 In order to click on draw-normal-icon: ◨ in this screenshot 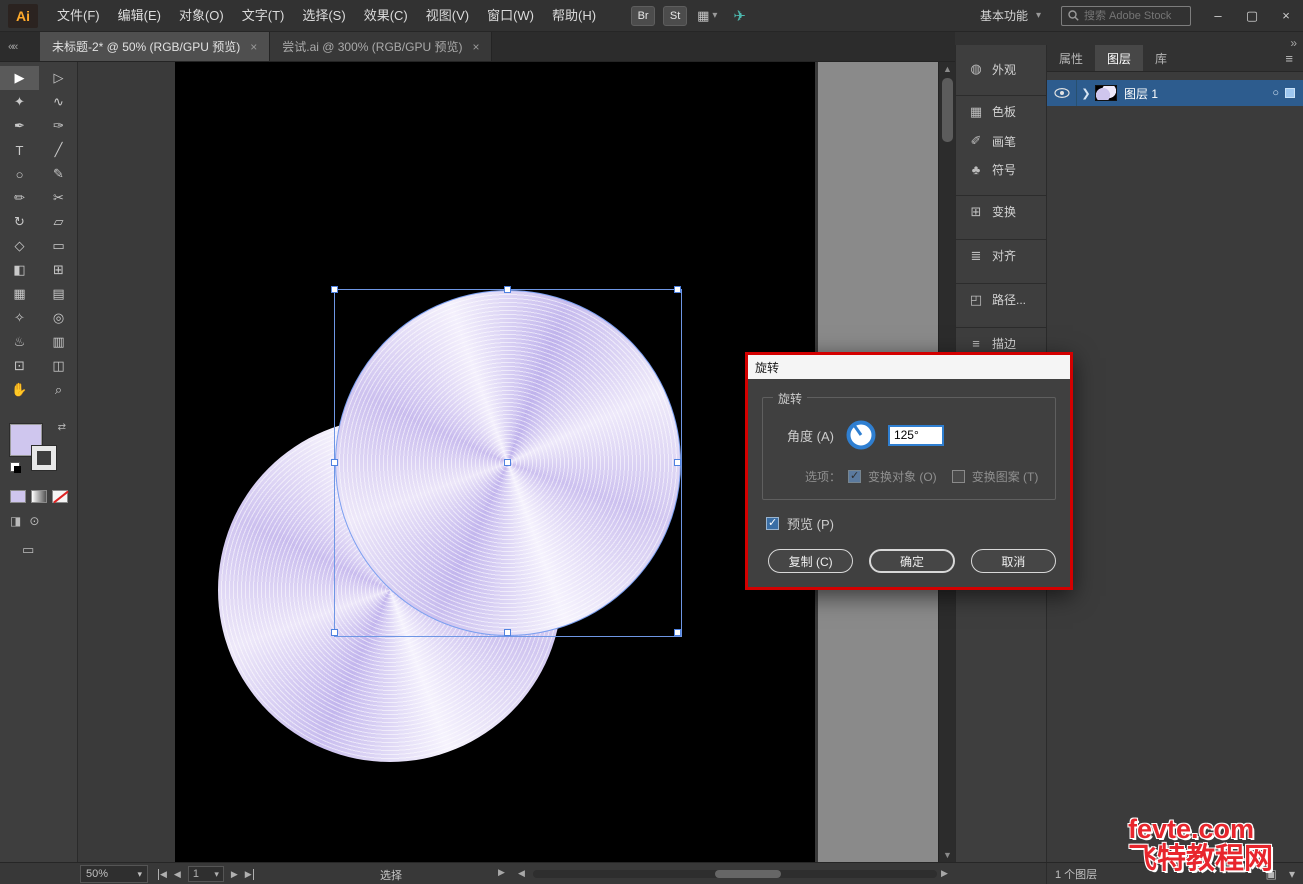, I will do `click(15, 521)`.